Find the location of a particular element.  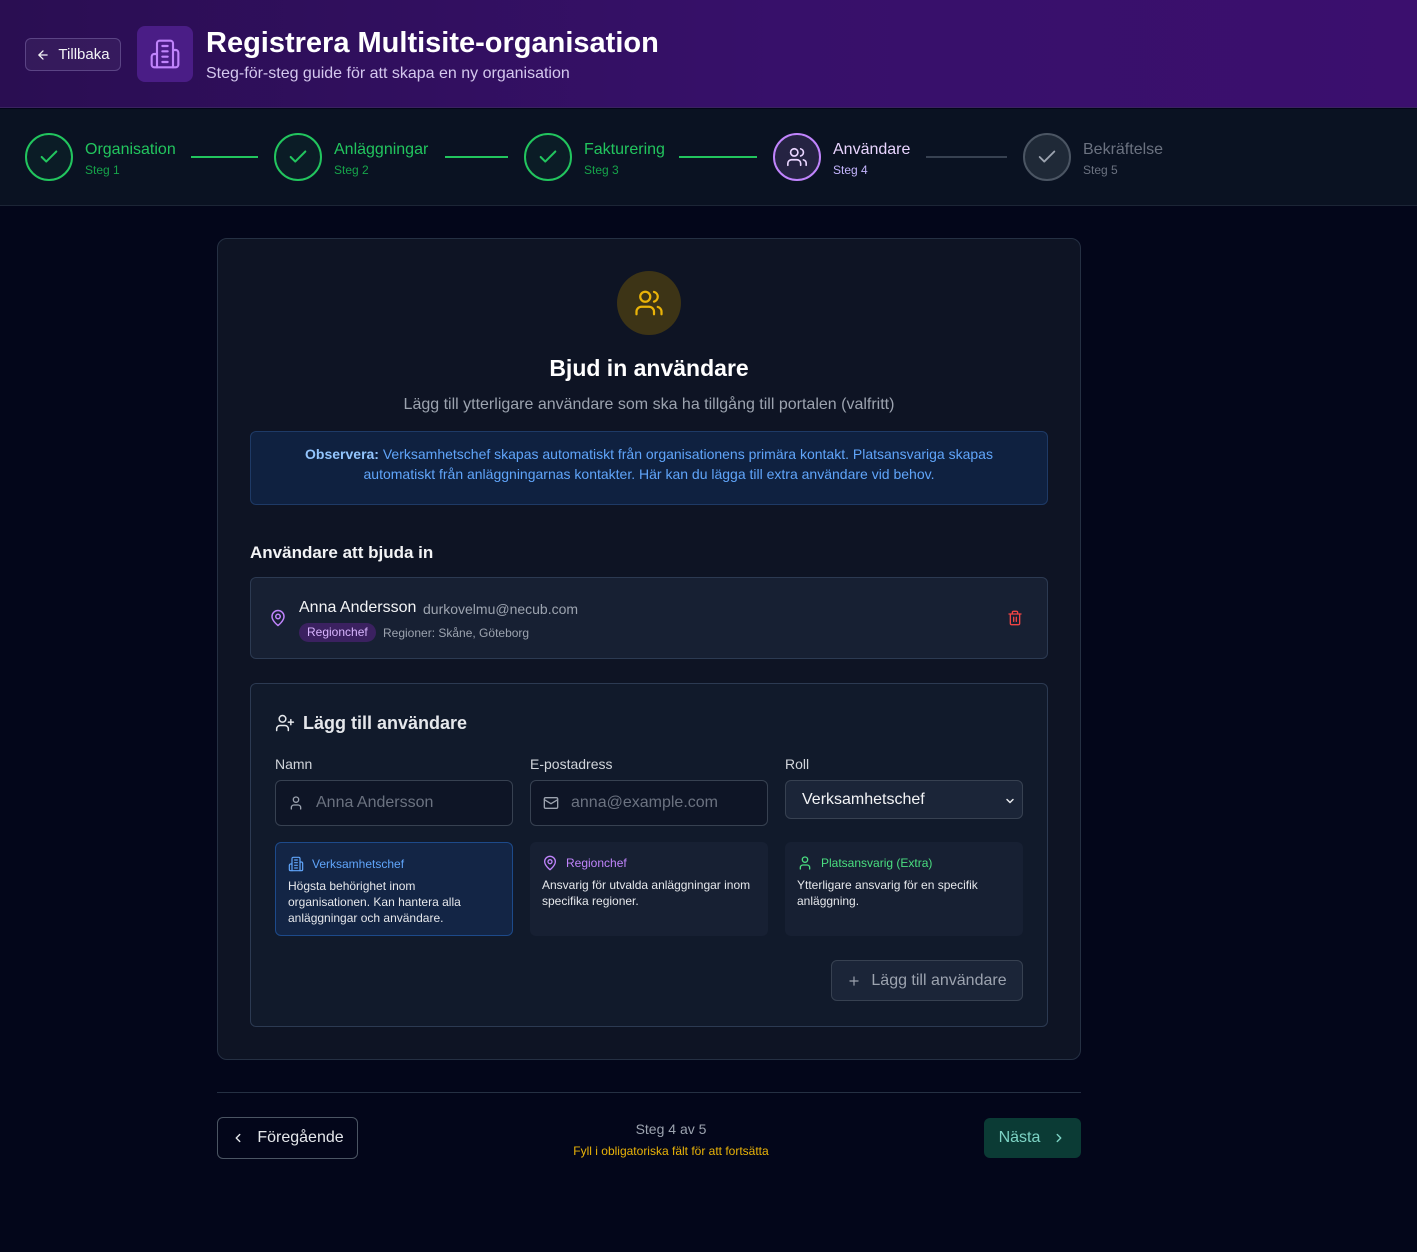

name-field is located at coordinates (394, 803).